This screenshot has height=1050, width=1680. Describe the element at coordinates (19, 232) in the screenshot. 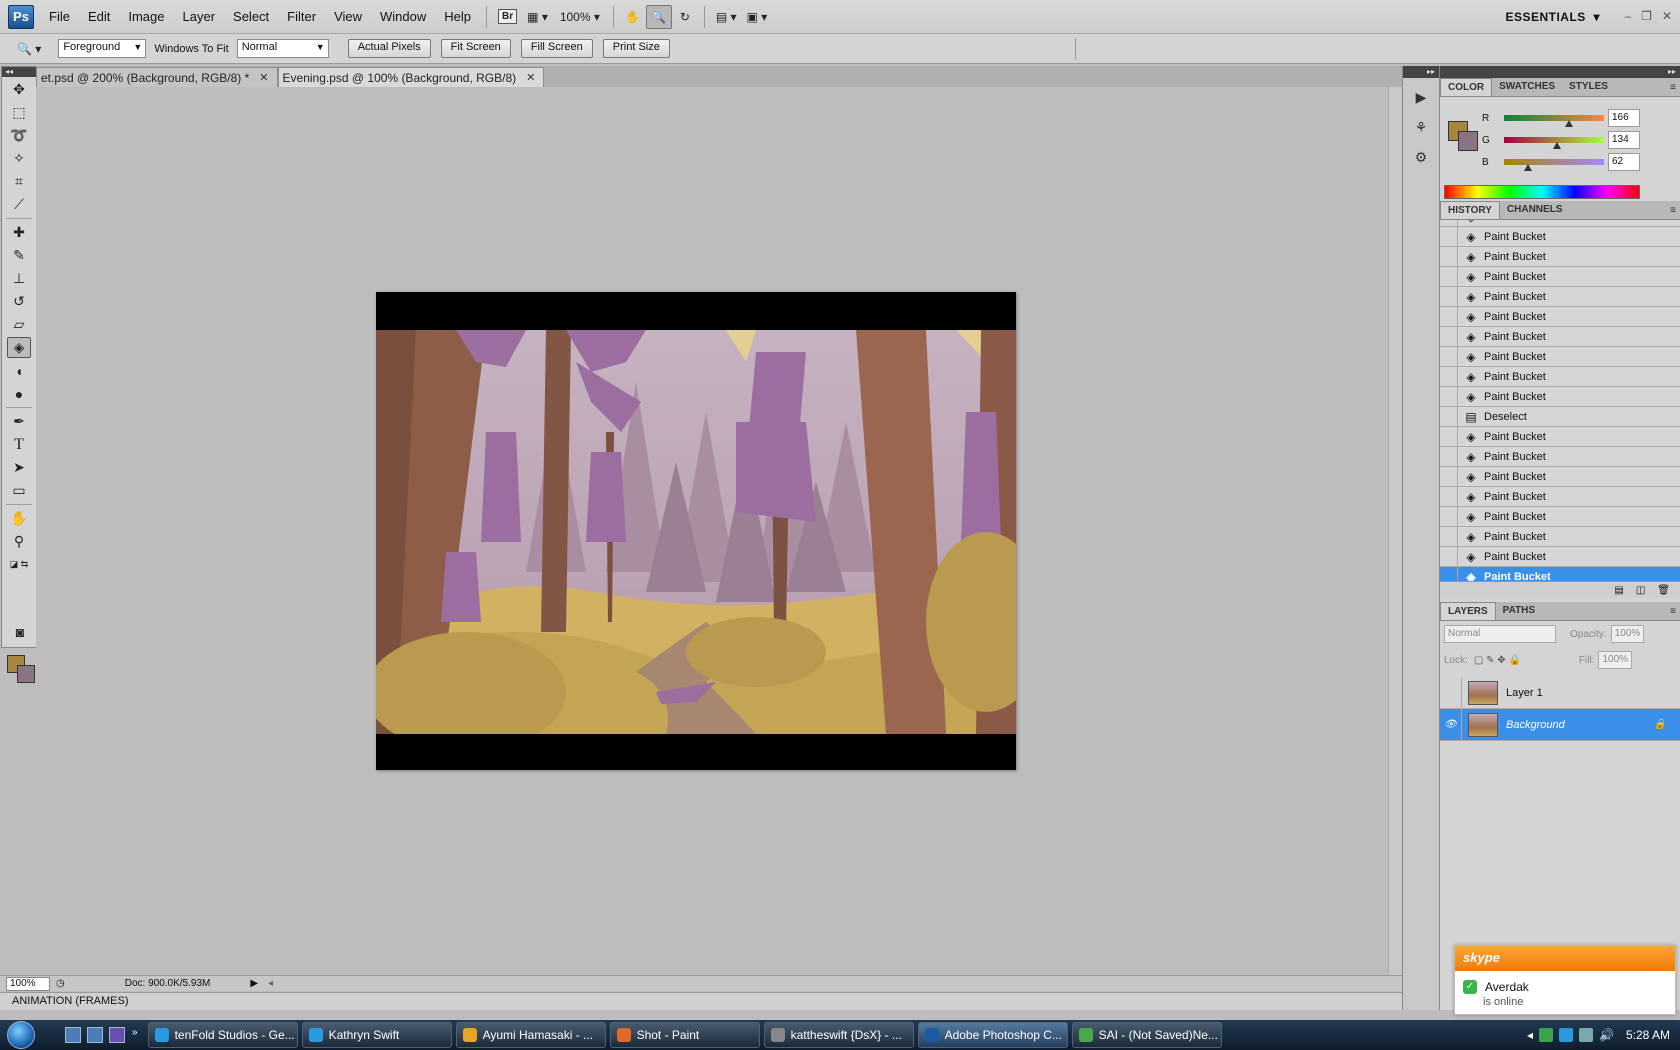

I see `healing-brush-tool-icon: ✚` at that location.